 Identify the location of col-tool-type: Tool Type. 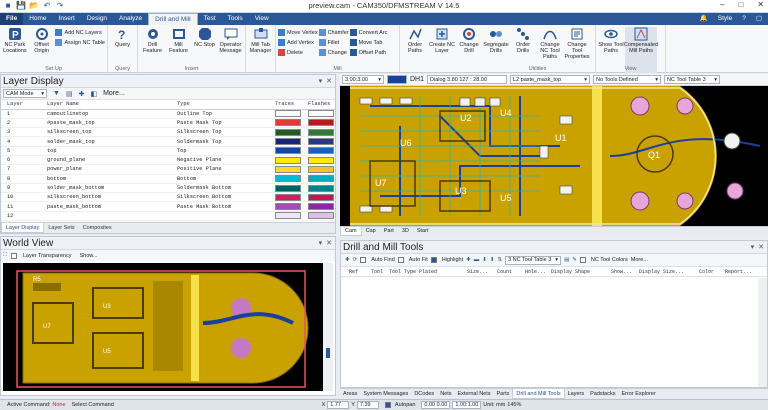
(404, 272).